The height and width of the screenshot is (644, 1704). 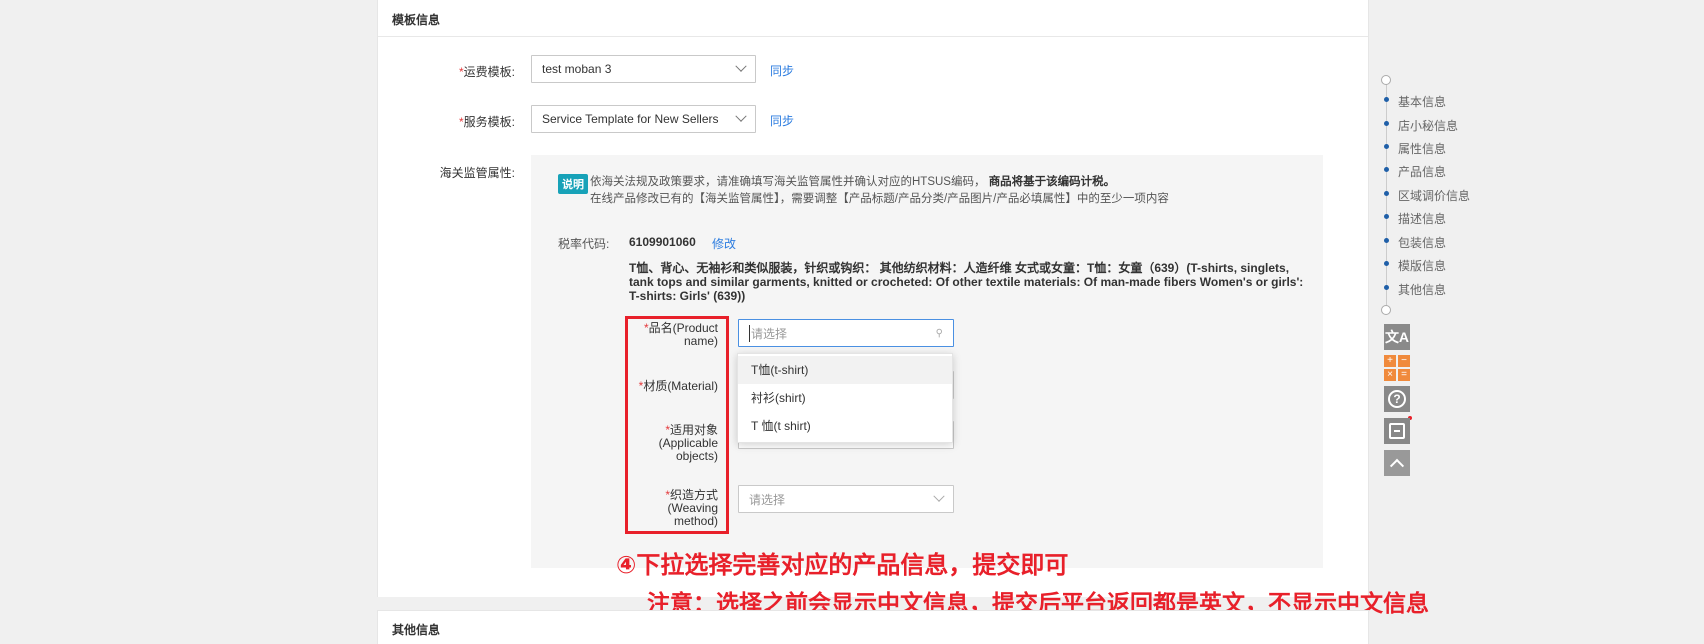 I want to click on other-info-card, so click(x=873, y=627).